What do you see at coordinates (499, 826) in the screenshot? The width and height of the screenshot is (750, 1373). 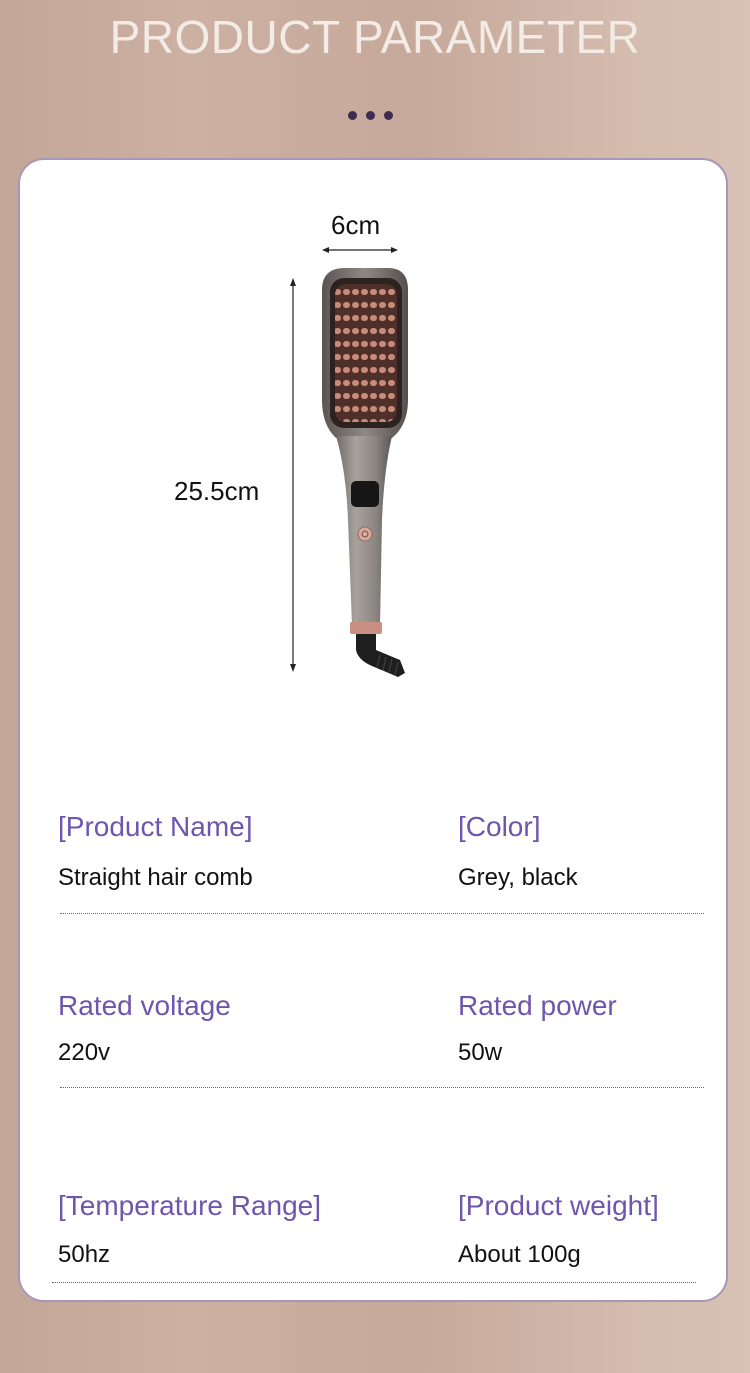 I see `color-label: [Color]` at bounding box center [499, 826].